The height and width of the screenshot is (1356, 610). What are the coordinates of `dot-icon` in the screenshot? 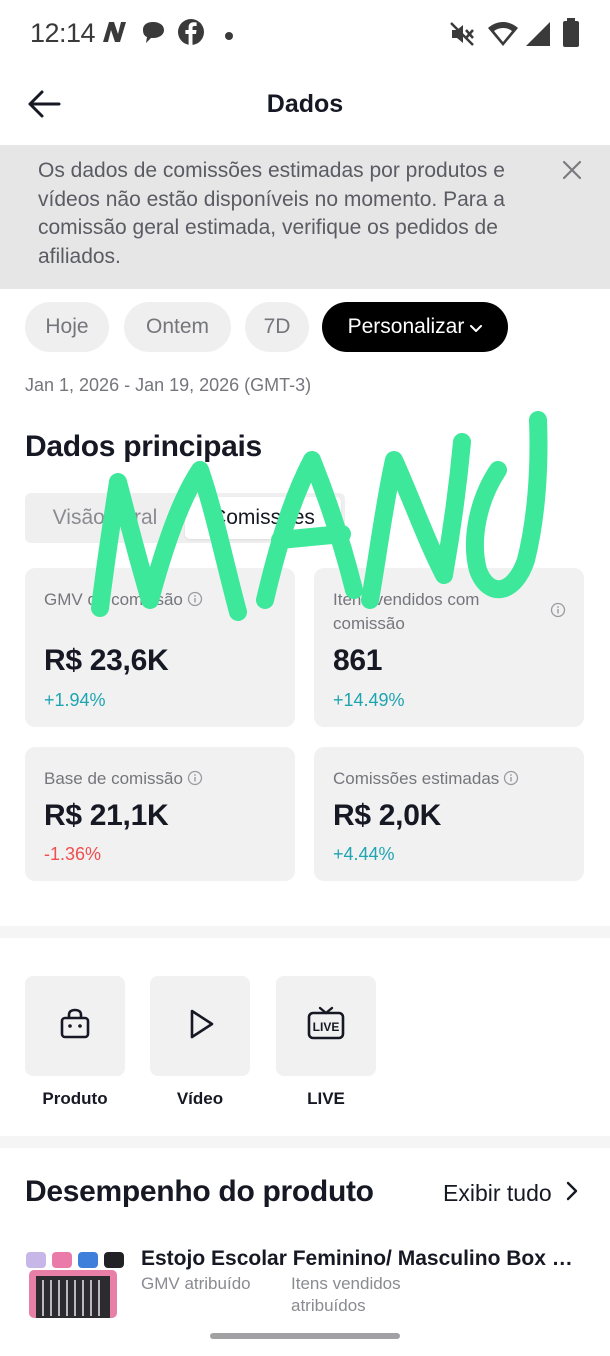 It's located at (229, 37).